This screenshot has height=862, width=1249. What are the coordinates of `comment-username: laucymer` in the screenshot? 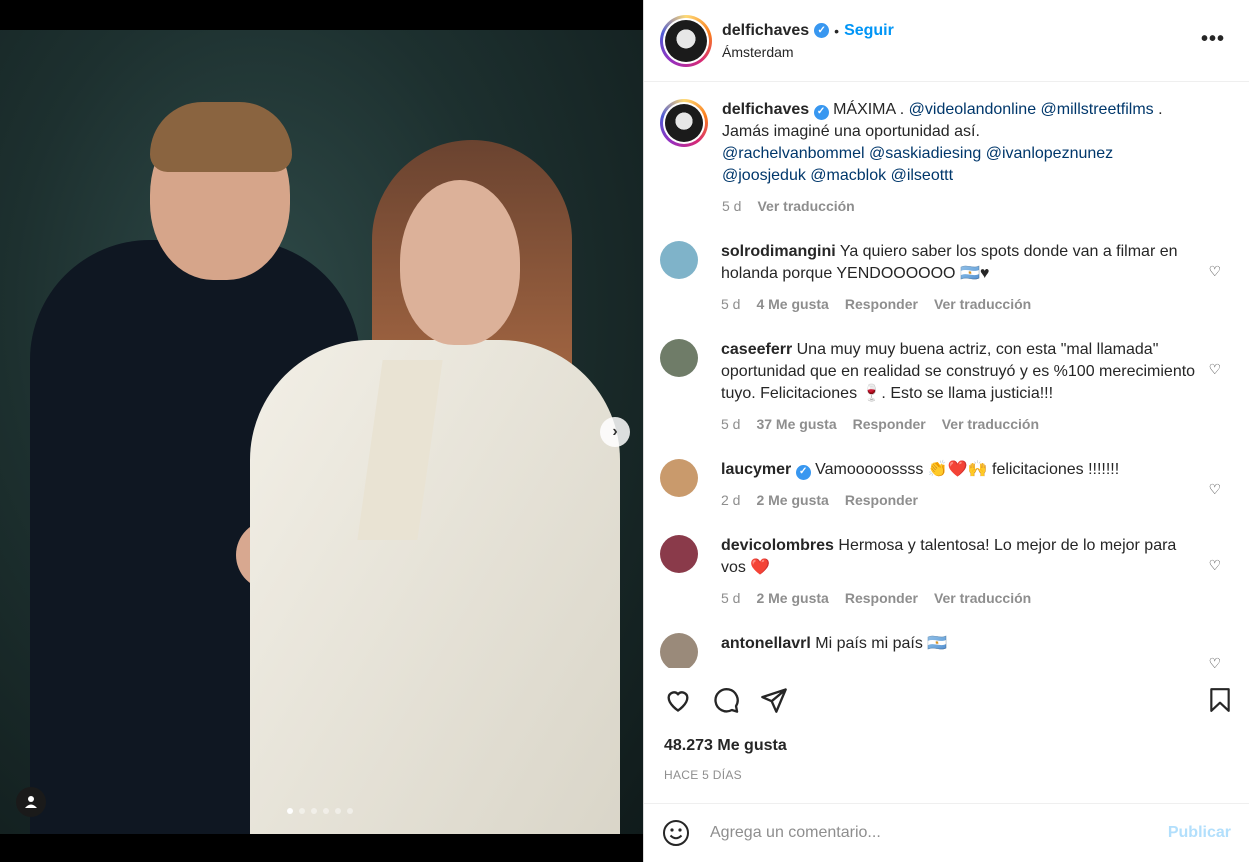 It's located at (756, 469).